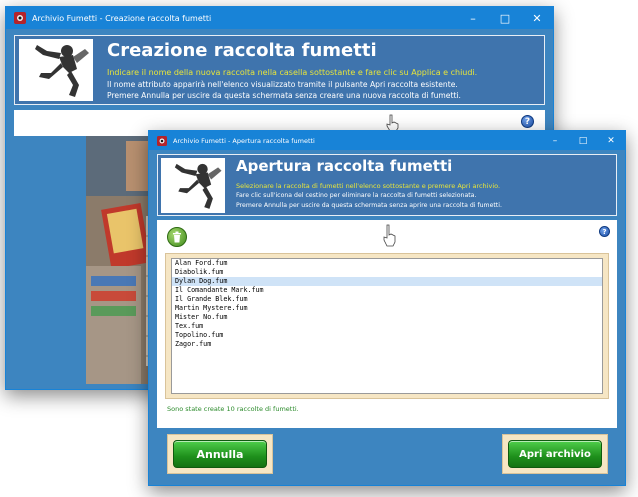 The width and height of the screenshot is (638, 497). I want to click on front-logo, so click(193, 185).